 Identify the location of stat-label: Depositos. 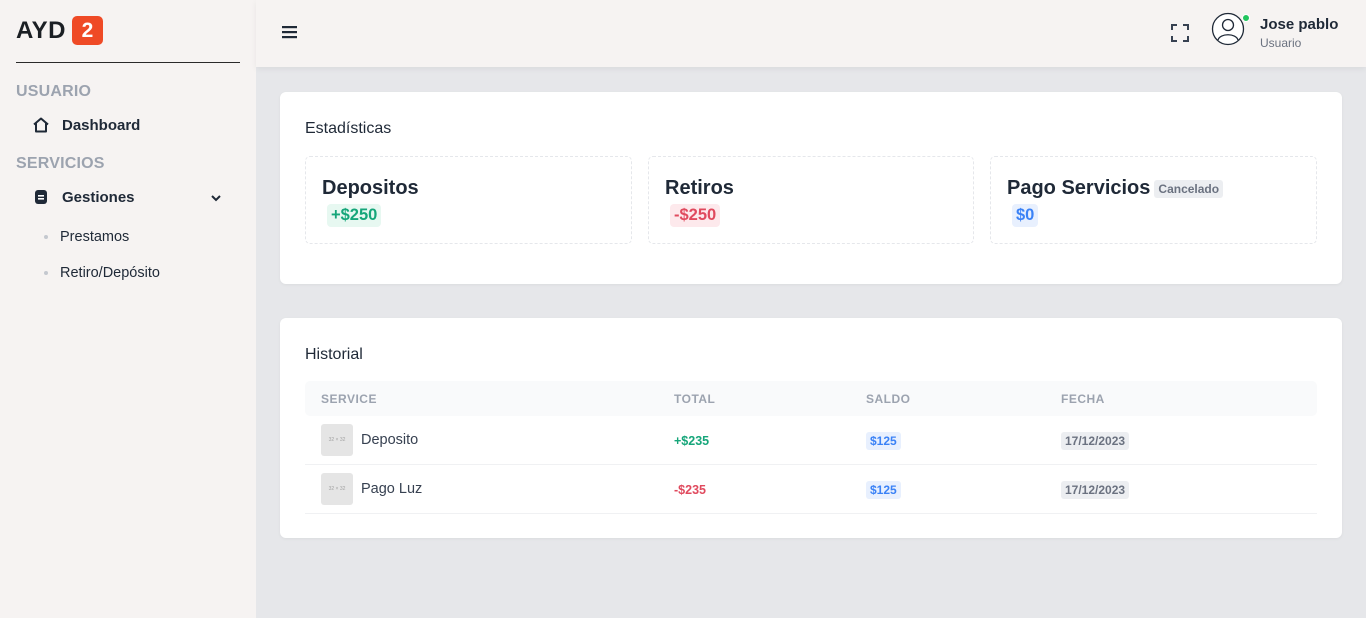
(370, 188).